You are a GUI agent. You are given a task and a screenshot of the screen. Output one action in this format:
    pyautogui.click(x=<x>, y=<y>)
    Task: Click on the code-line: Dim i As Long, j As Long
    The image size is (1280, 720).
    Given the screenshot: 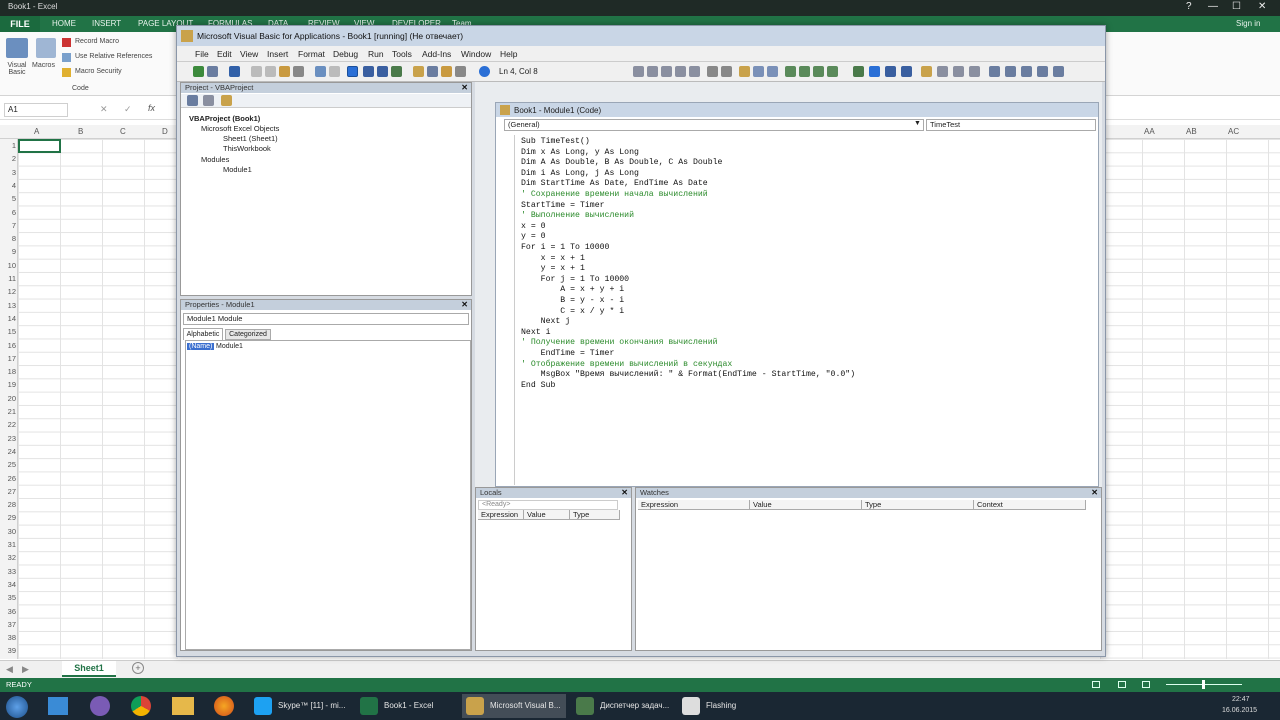 What is the action you would take?
    pyautogui.click(x=580, y=173)
    